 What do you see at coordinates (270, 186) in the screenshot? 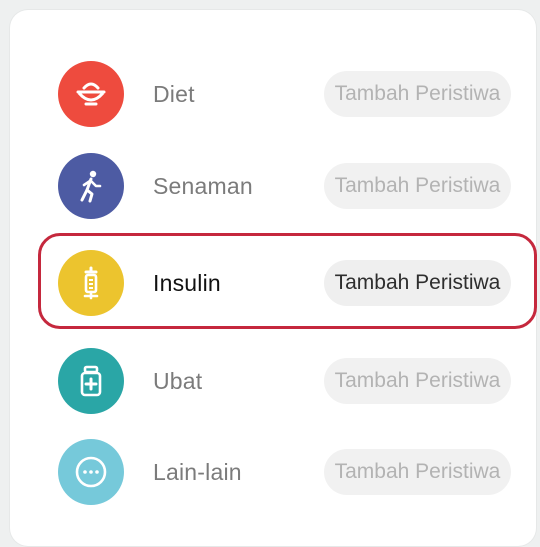
I see `event-row-senaman: Senaman Tambah Peristiwa` at bounding box center [270, 186].